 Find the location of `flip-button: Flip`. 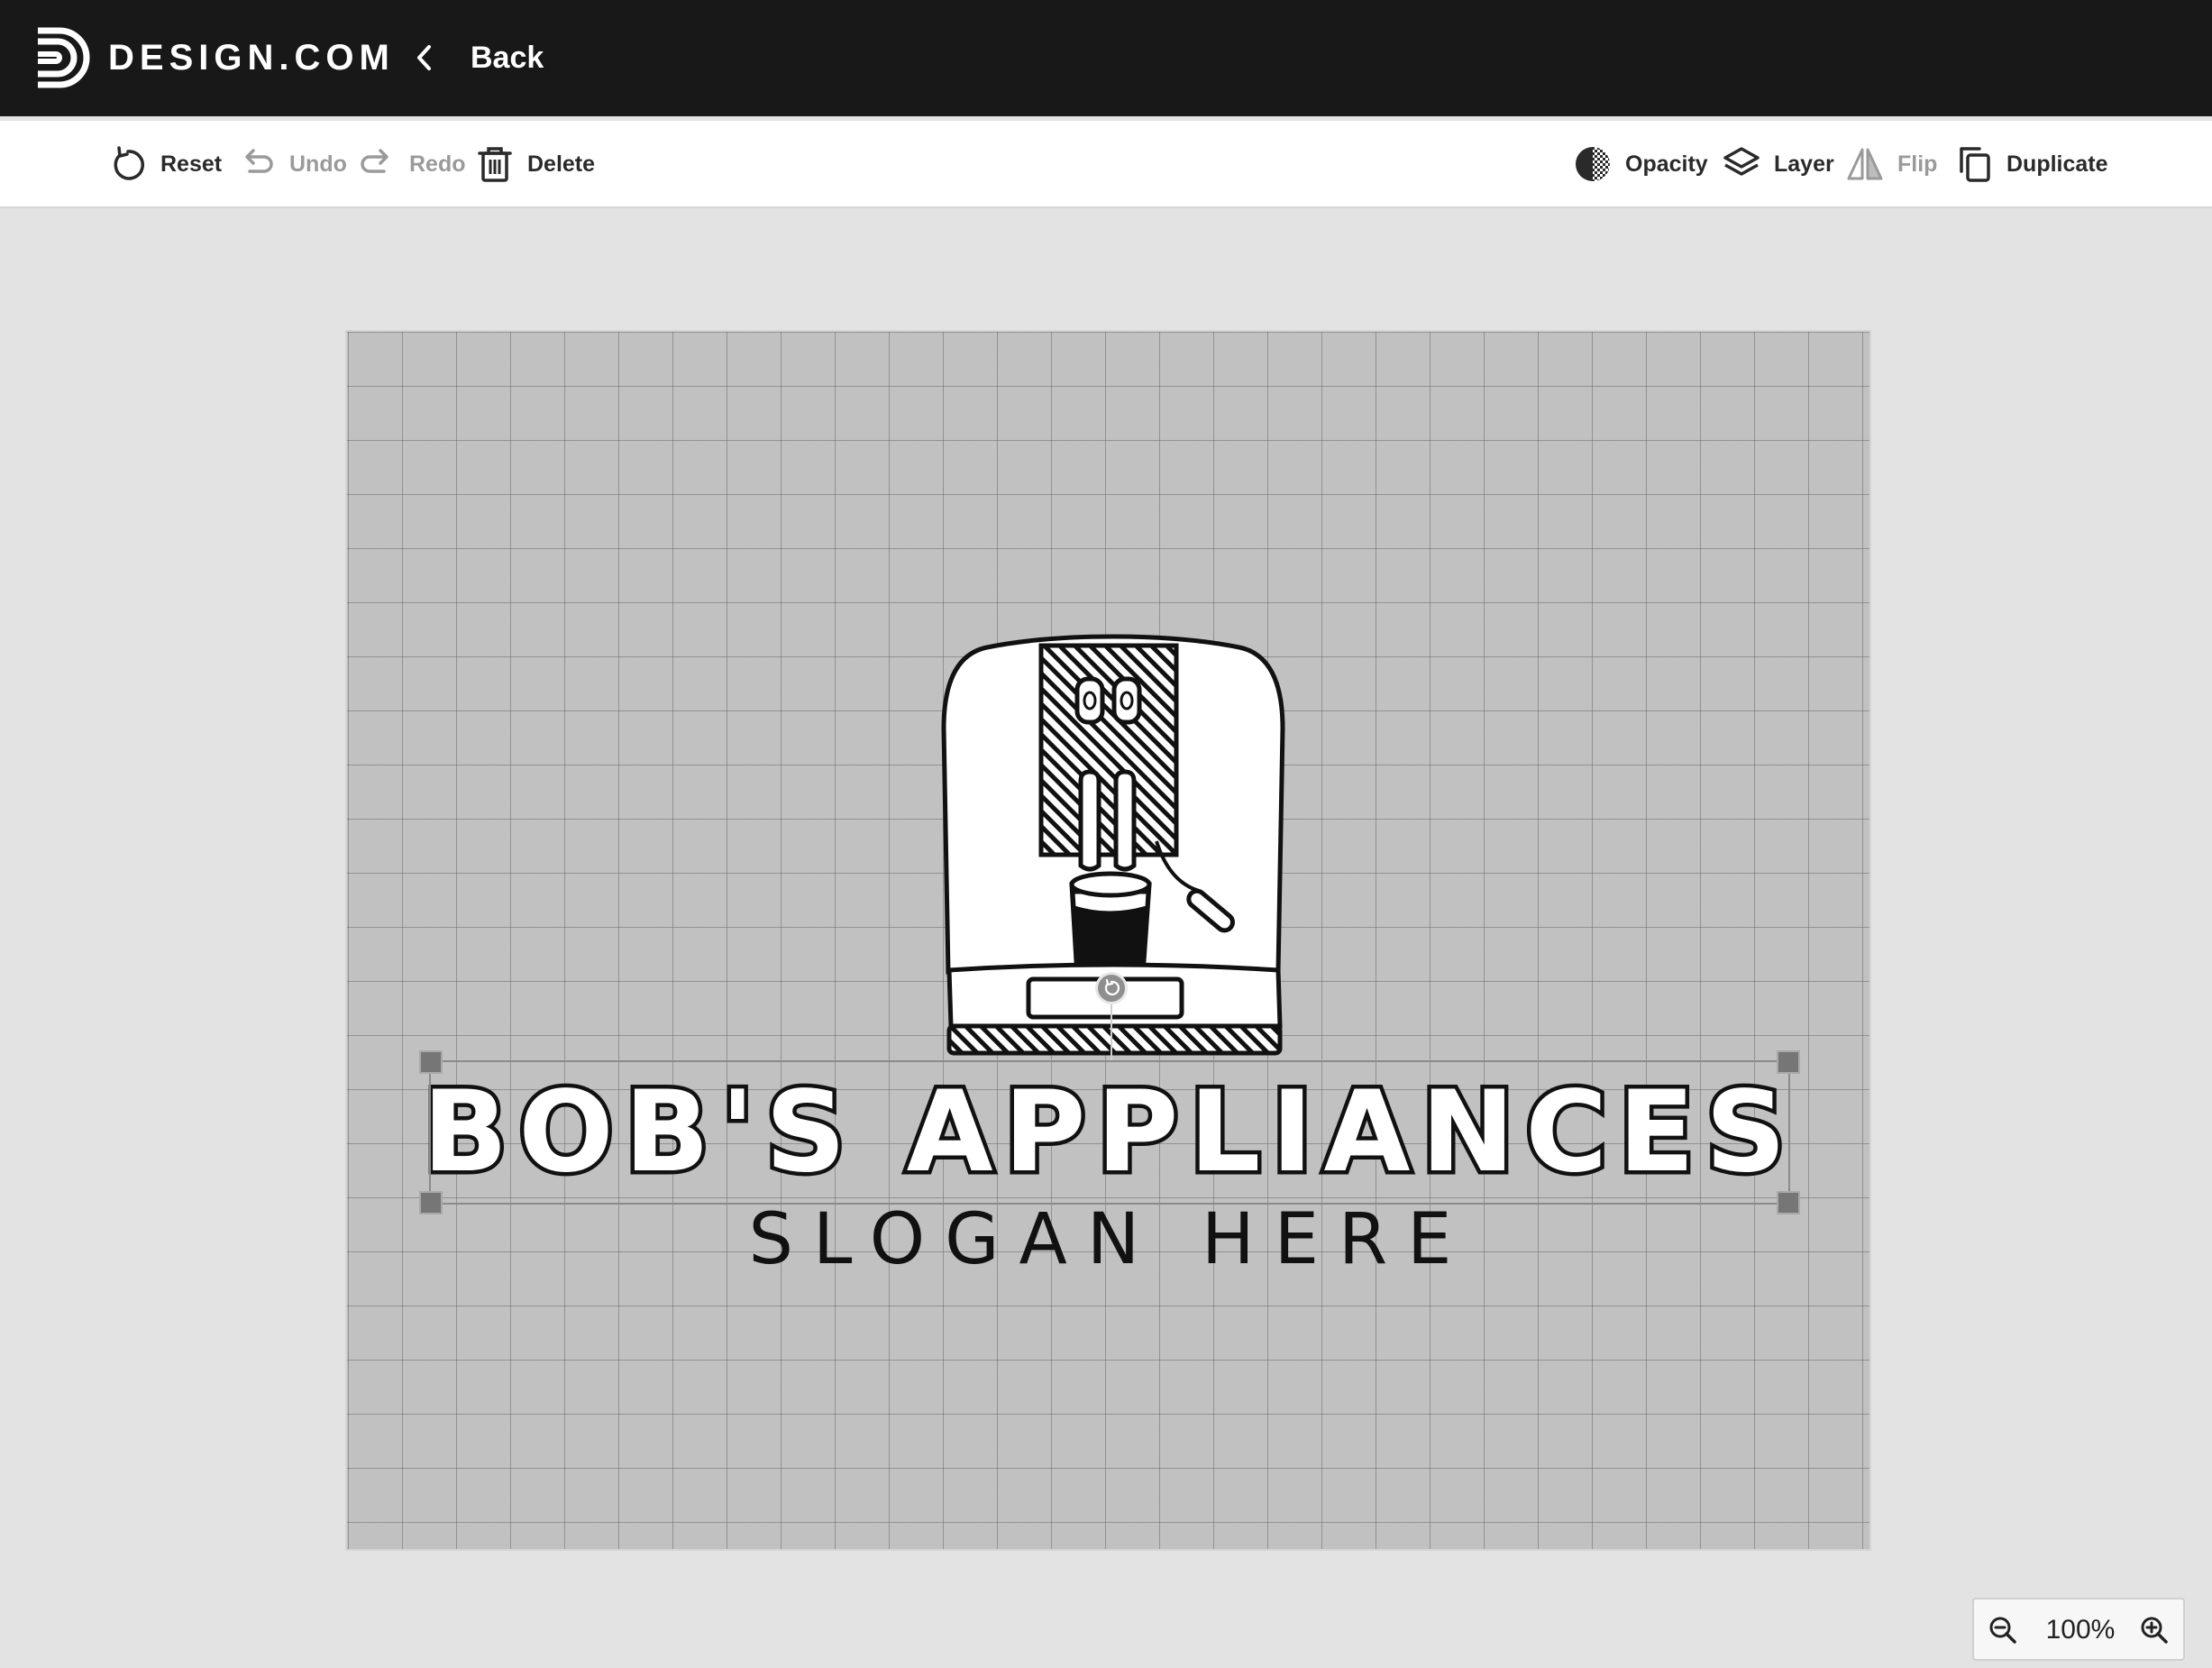

flip-button: Flip is located at coordinates (1891, 164).